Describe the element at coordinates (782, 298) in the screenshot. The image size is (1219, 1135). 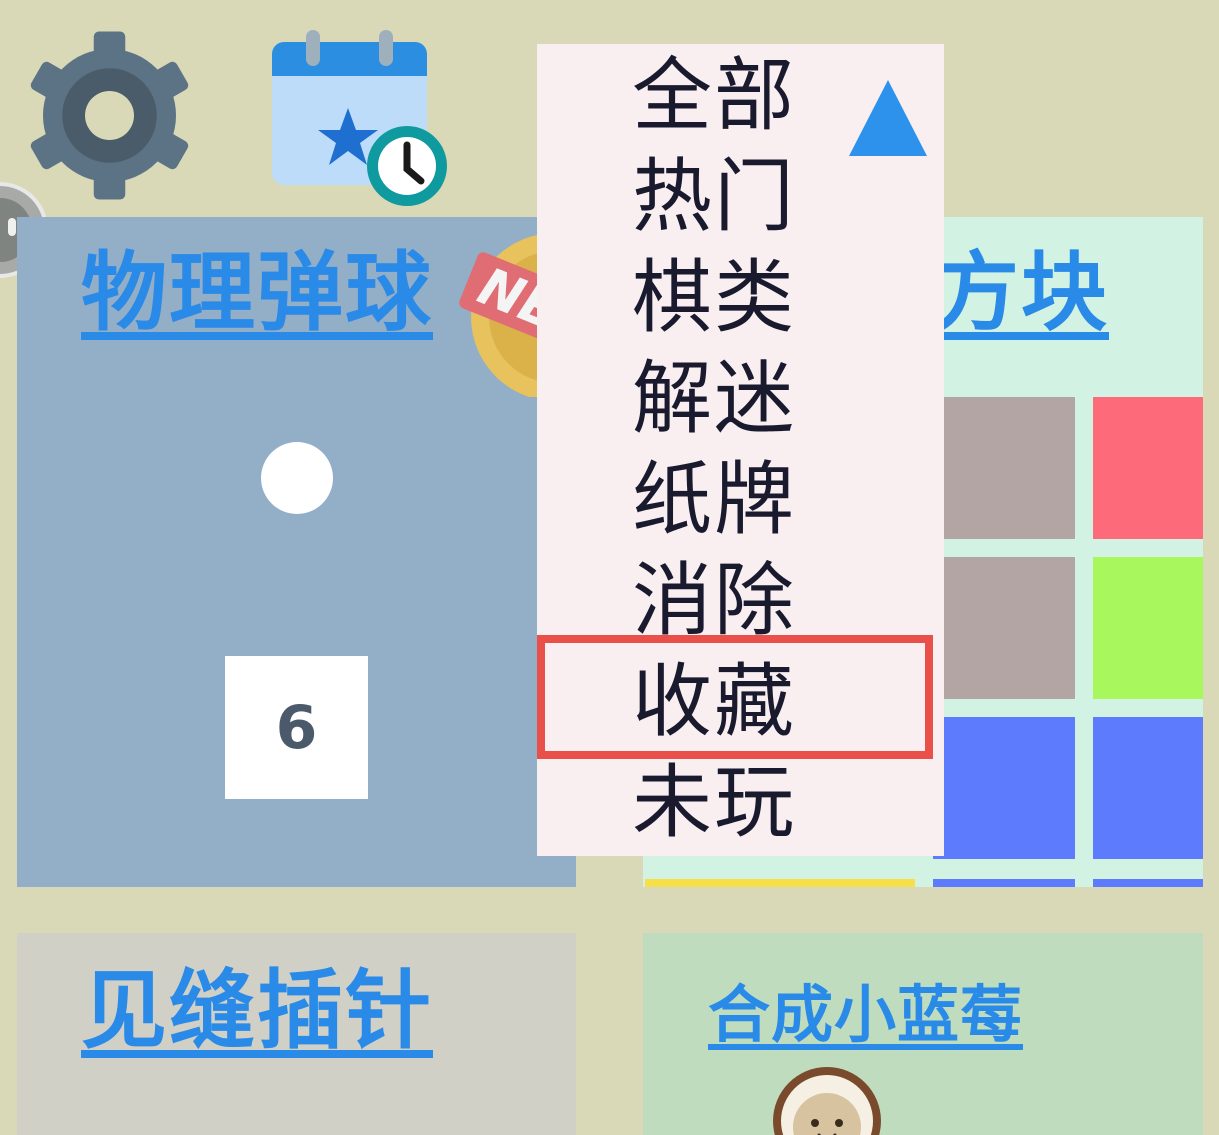
I see `menu-item-board: 棋类` at that location.